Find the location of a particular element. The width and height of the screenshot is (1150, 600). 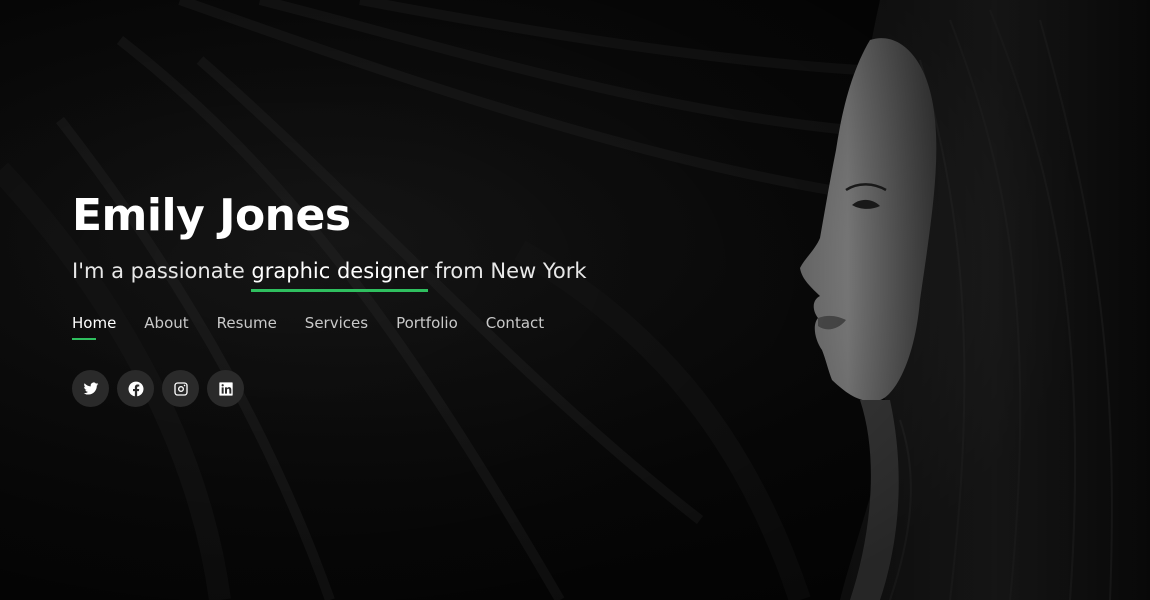

tagline-prefix: I'm a passionate is located at coordinates (162, 271).